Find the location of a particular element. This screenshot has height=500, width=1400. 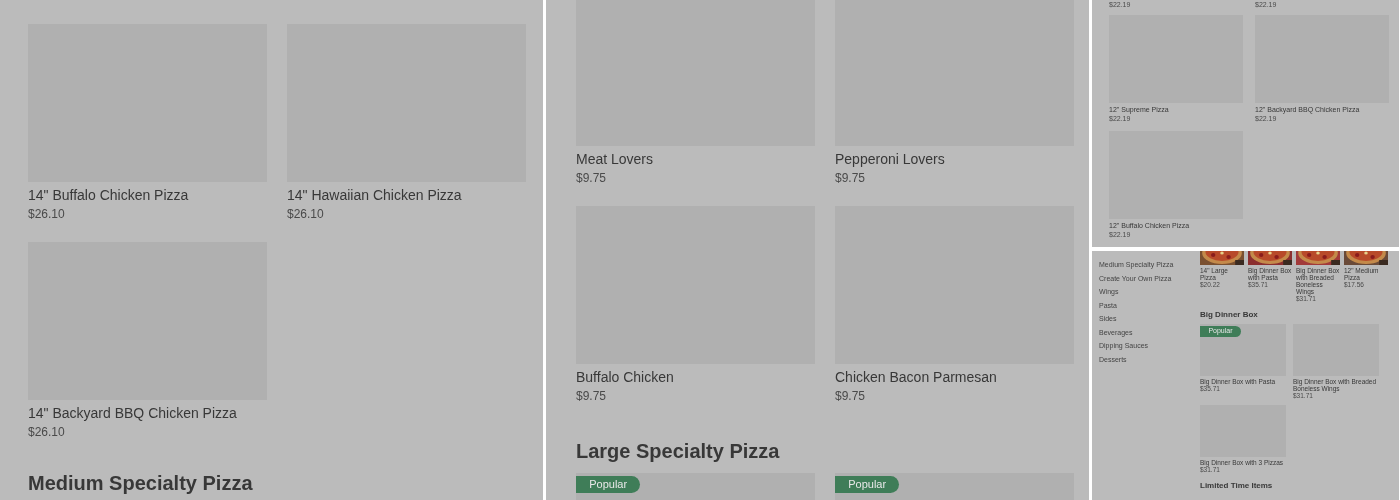

item-name: 14" Backyard BBQ Chicken Pizza is located at coordinates (132, 413).